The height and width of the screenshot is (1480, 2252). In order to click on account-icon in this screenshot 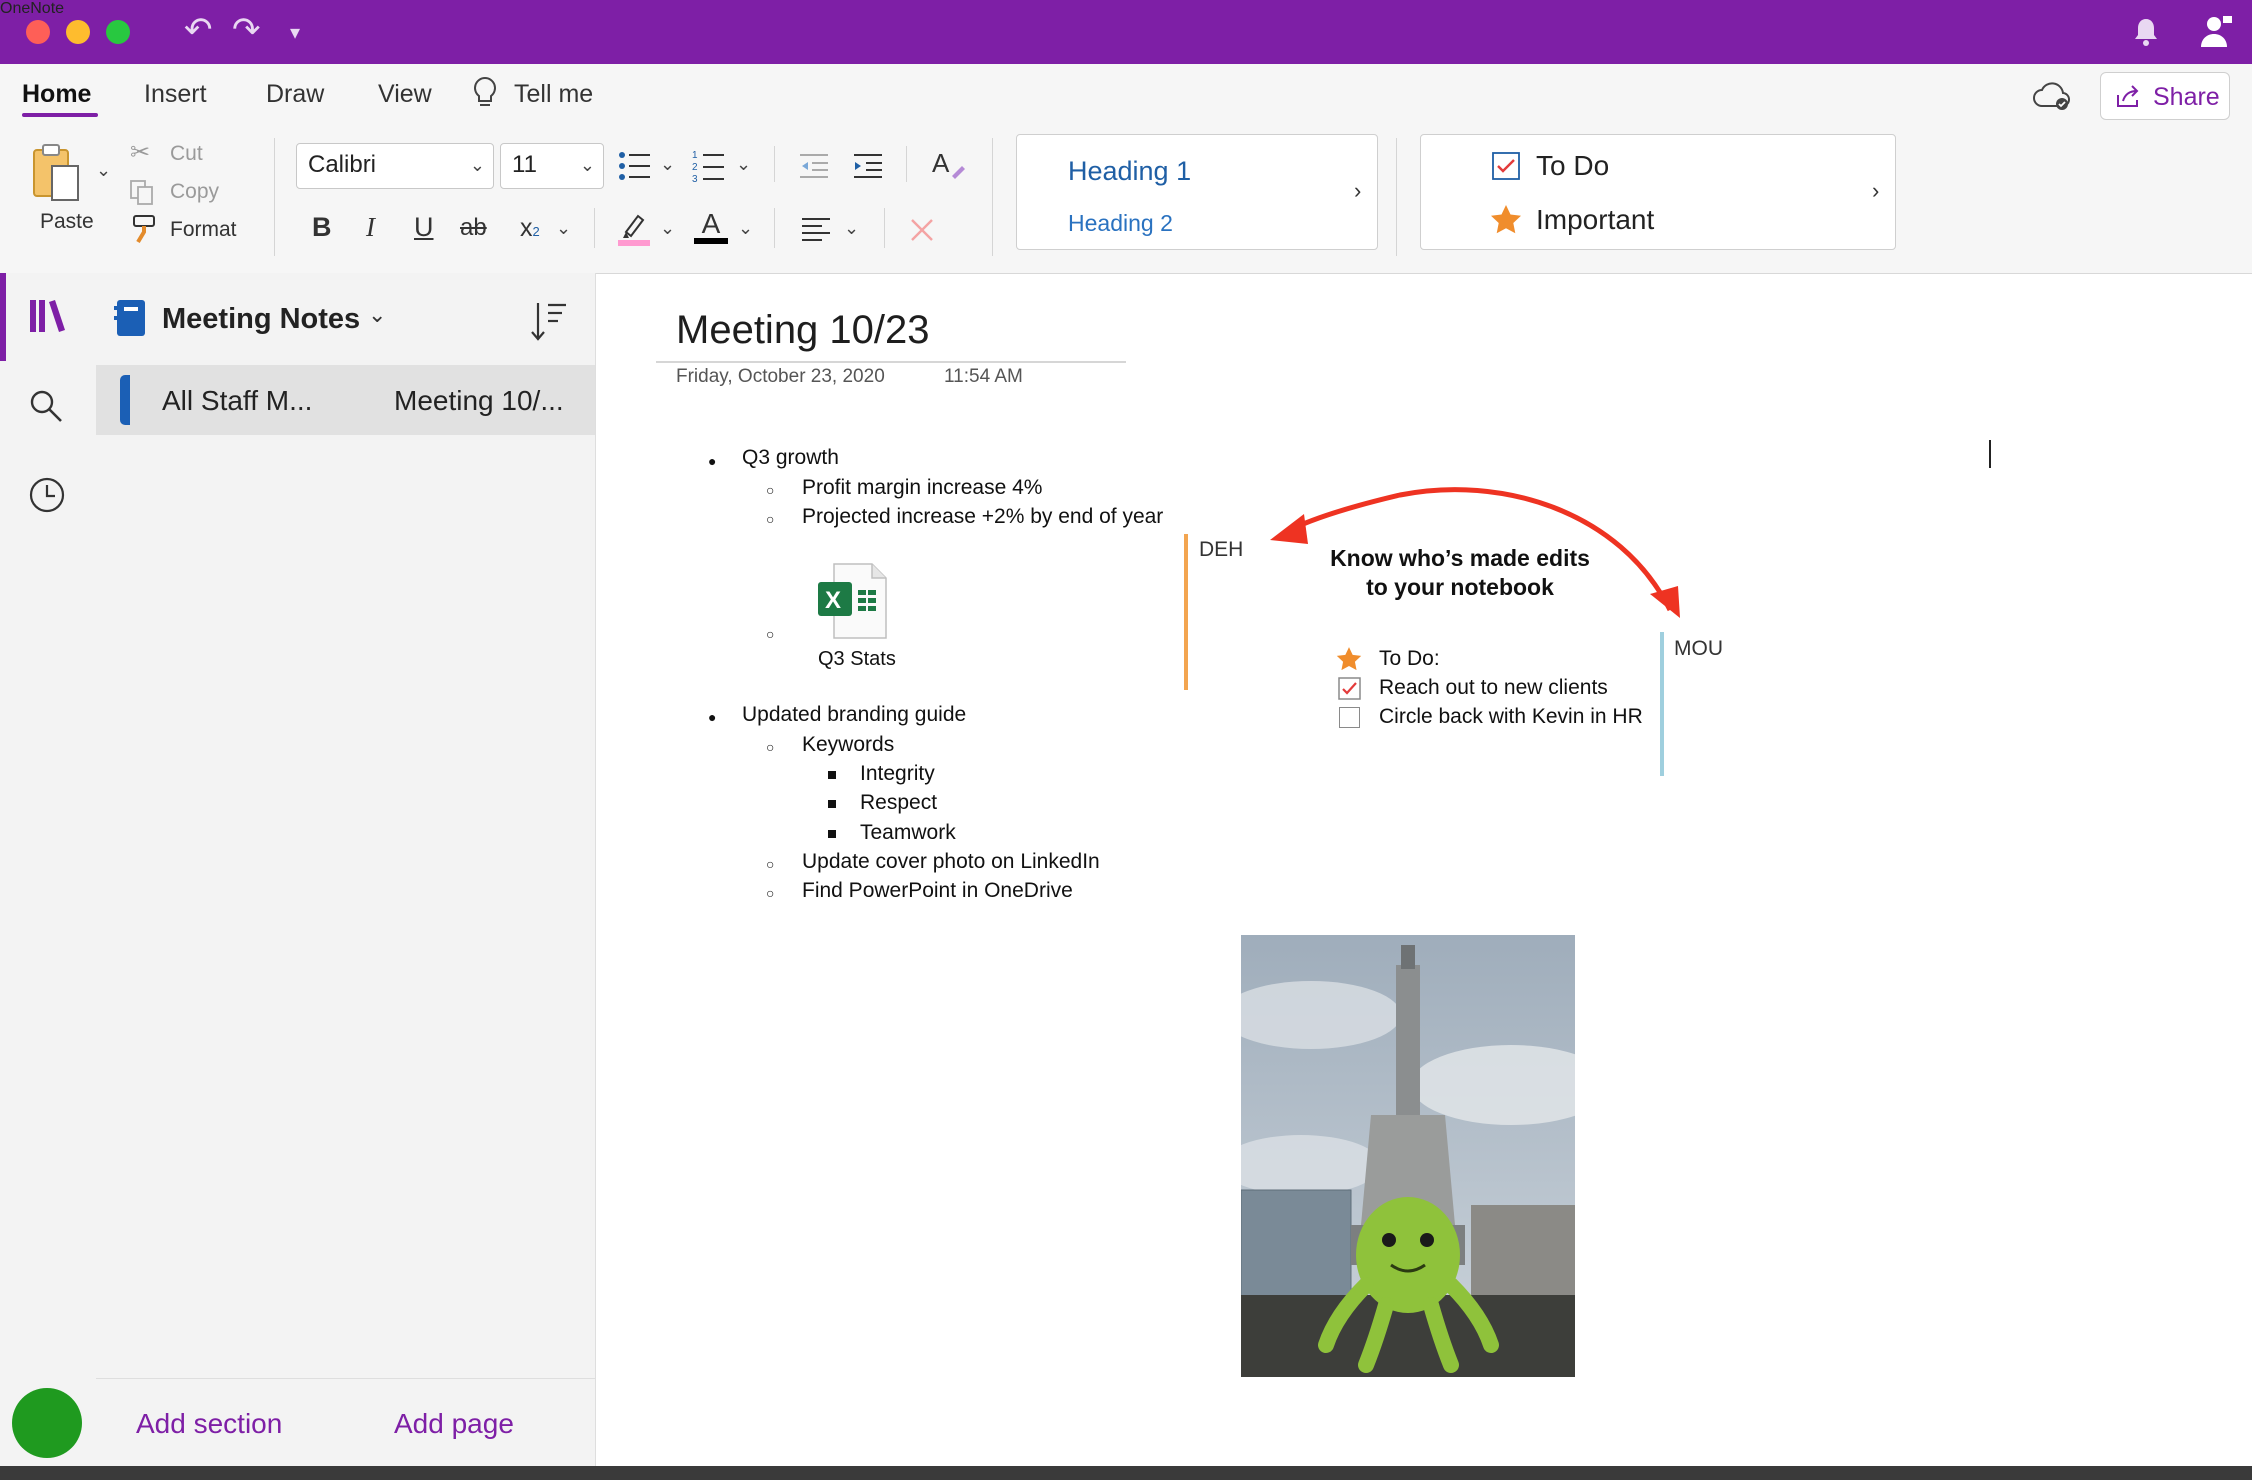, I will do `click(2216, 34)`.